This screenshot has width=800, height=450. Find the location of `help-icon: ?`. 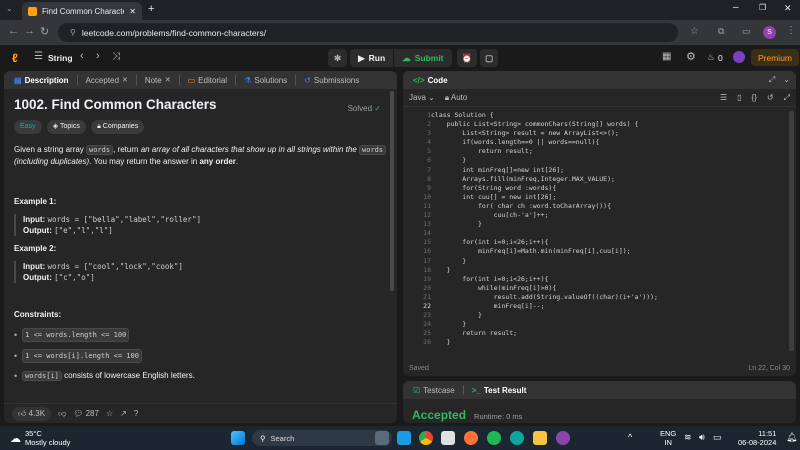

help-icon: ? is located at coordinates (136, 413).